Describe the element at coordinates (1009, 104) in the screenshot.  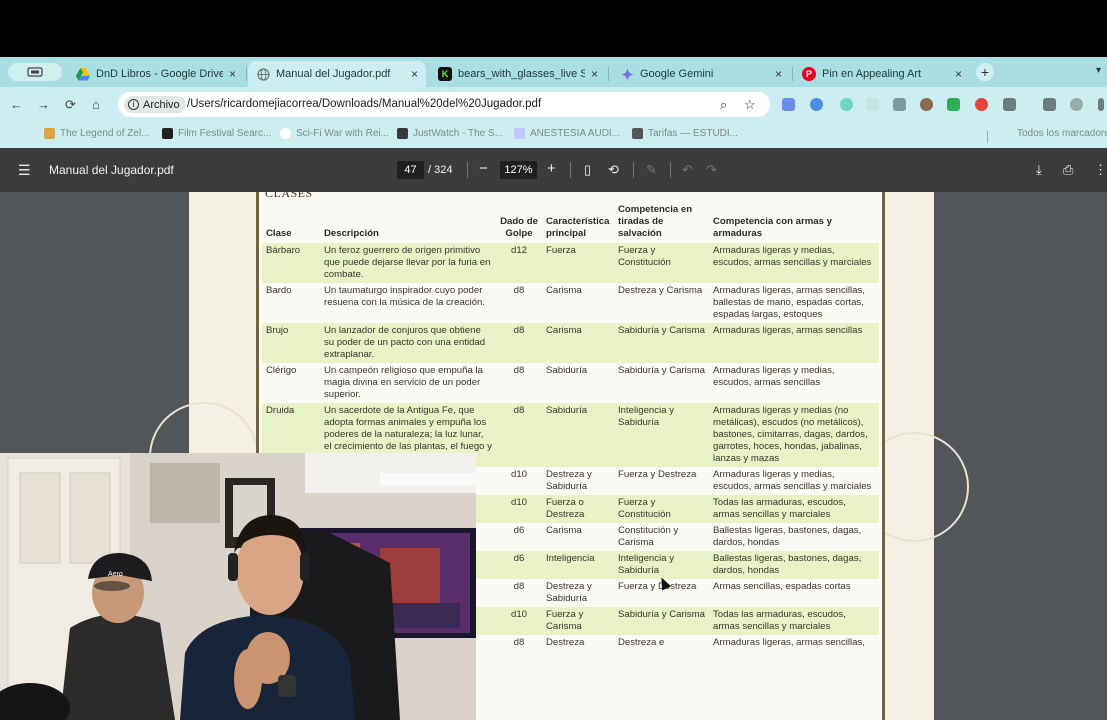
I see `extensions-puzzle-icon` at that location.